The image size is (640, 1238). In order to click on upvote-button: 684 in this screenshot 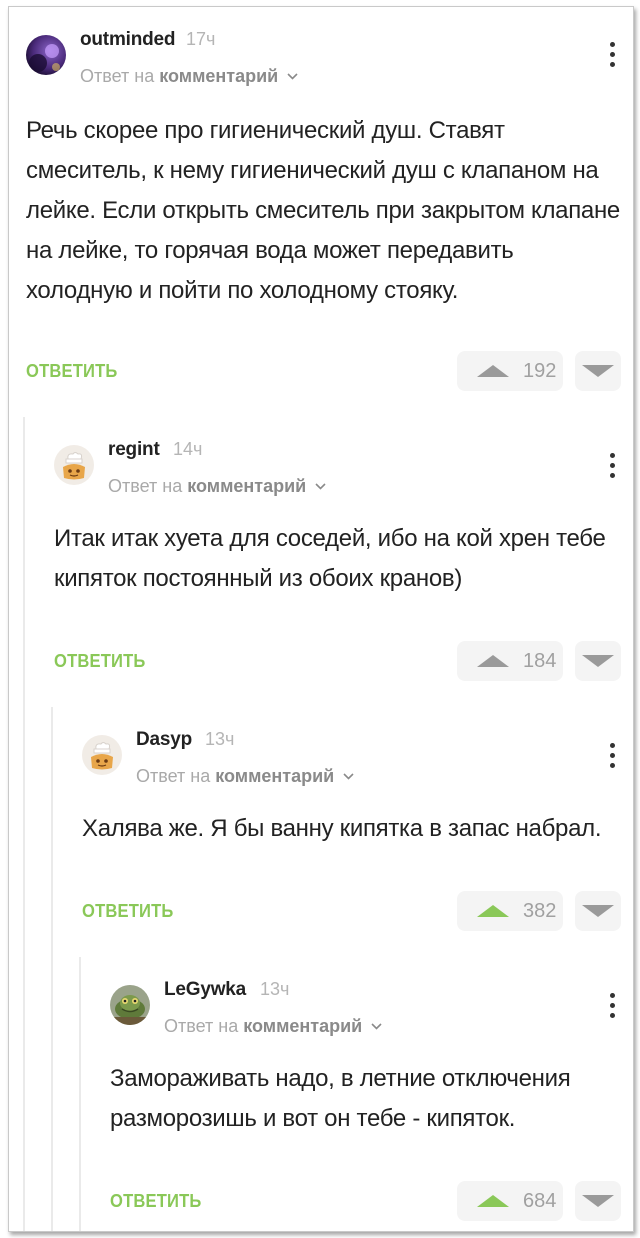, I will do `click(510, 1201)`.